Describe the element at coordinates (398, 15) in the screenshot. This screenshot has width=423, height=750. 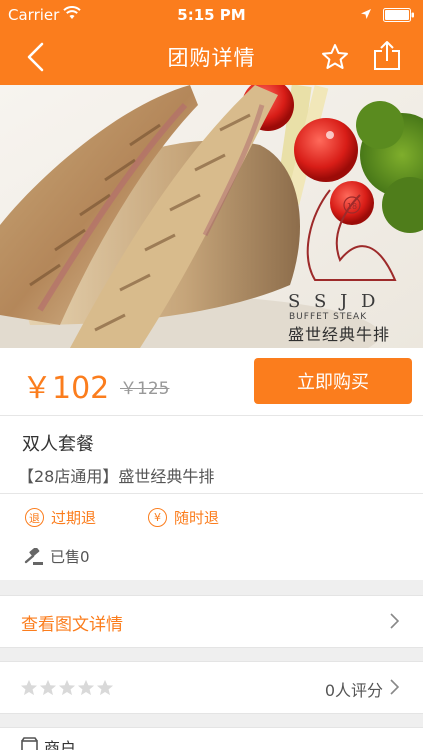
I see `battery-icon` at that location.